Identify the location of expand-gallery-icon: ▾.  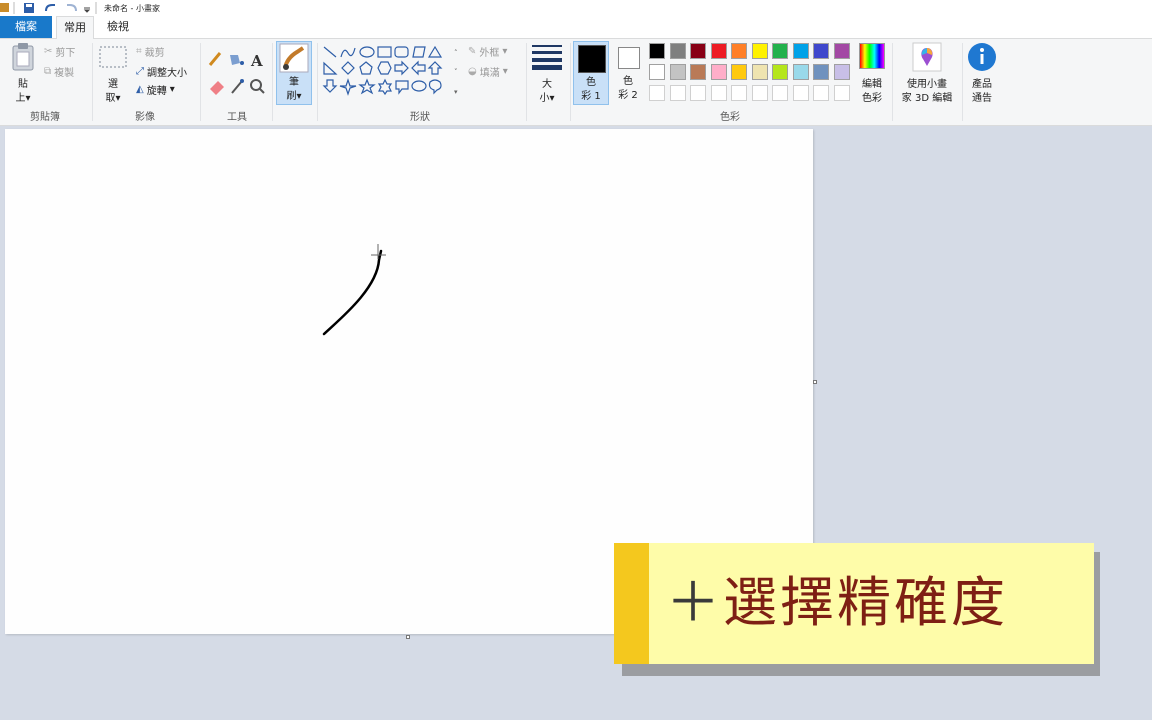
(456, 92).